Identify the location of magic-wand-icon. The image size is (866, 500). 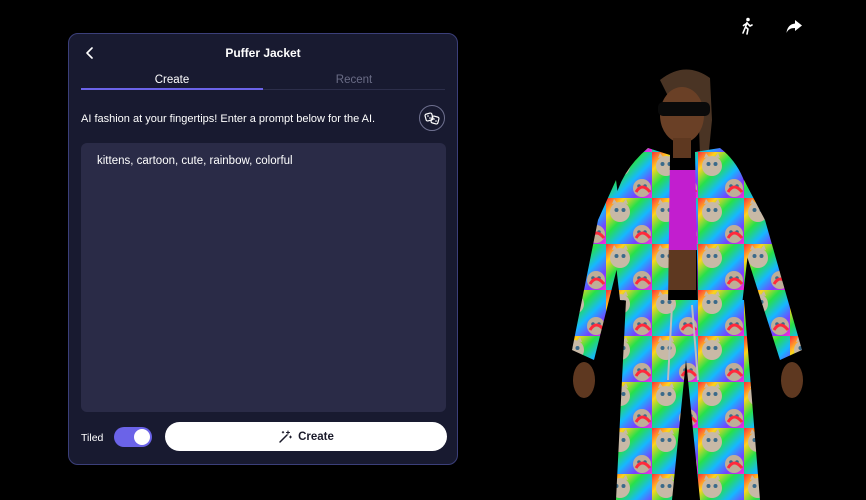
(286, 436).